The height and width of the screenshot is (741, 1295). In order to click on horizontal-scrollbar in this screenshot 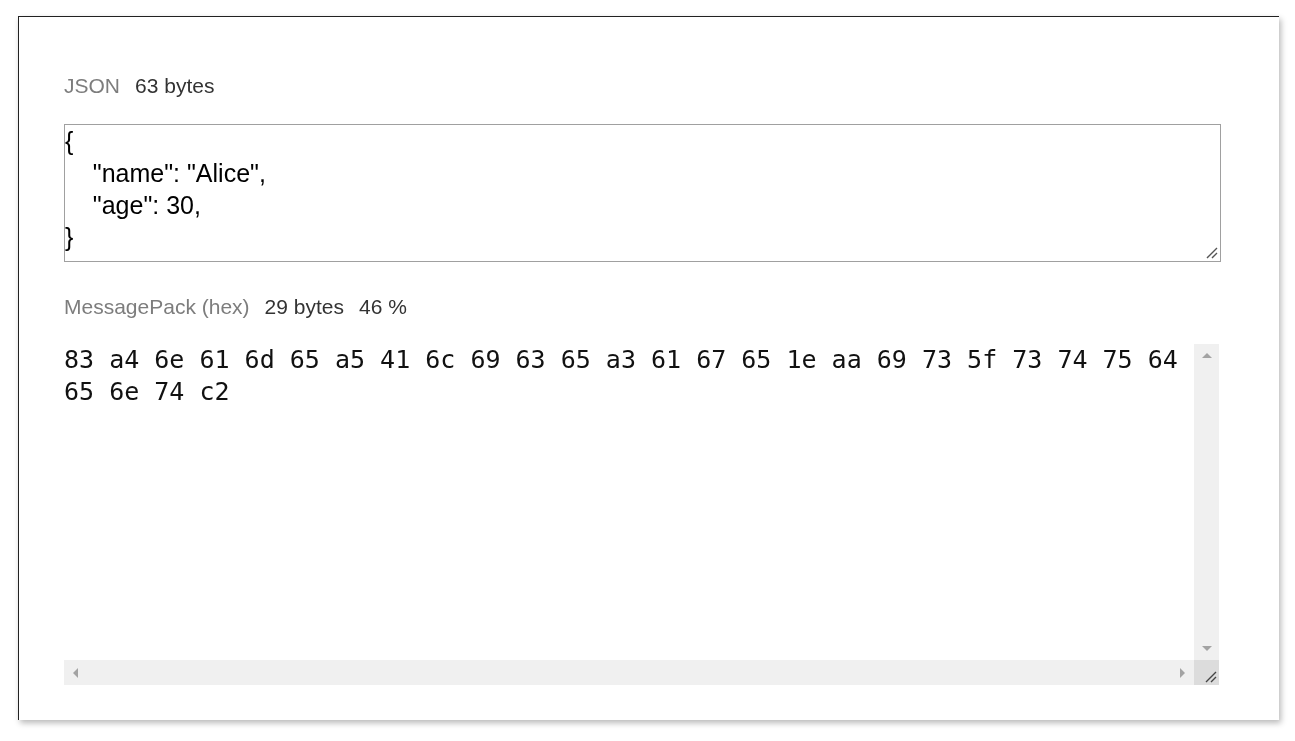, I will do `click(629, 672)`.